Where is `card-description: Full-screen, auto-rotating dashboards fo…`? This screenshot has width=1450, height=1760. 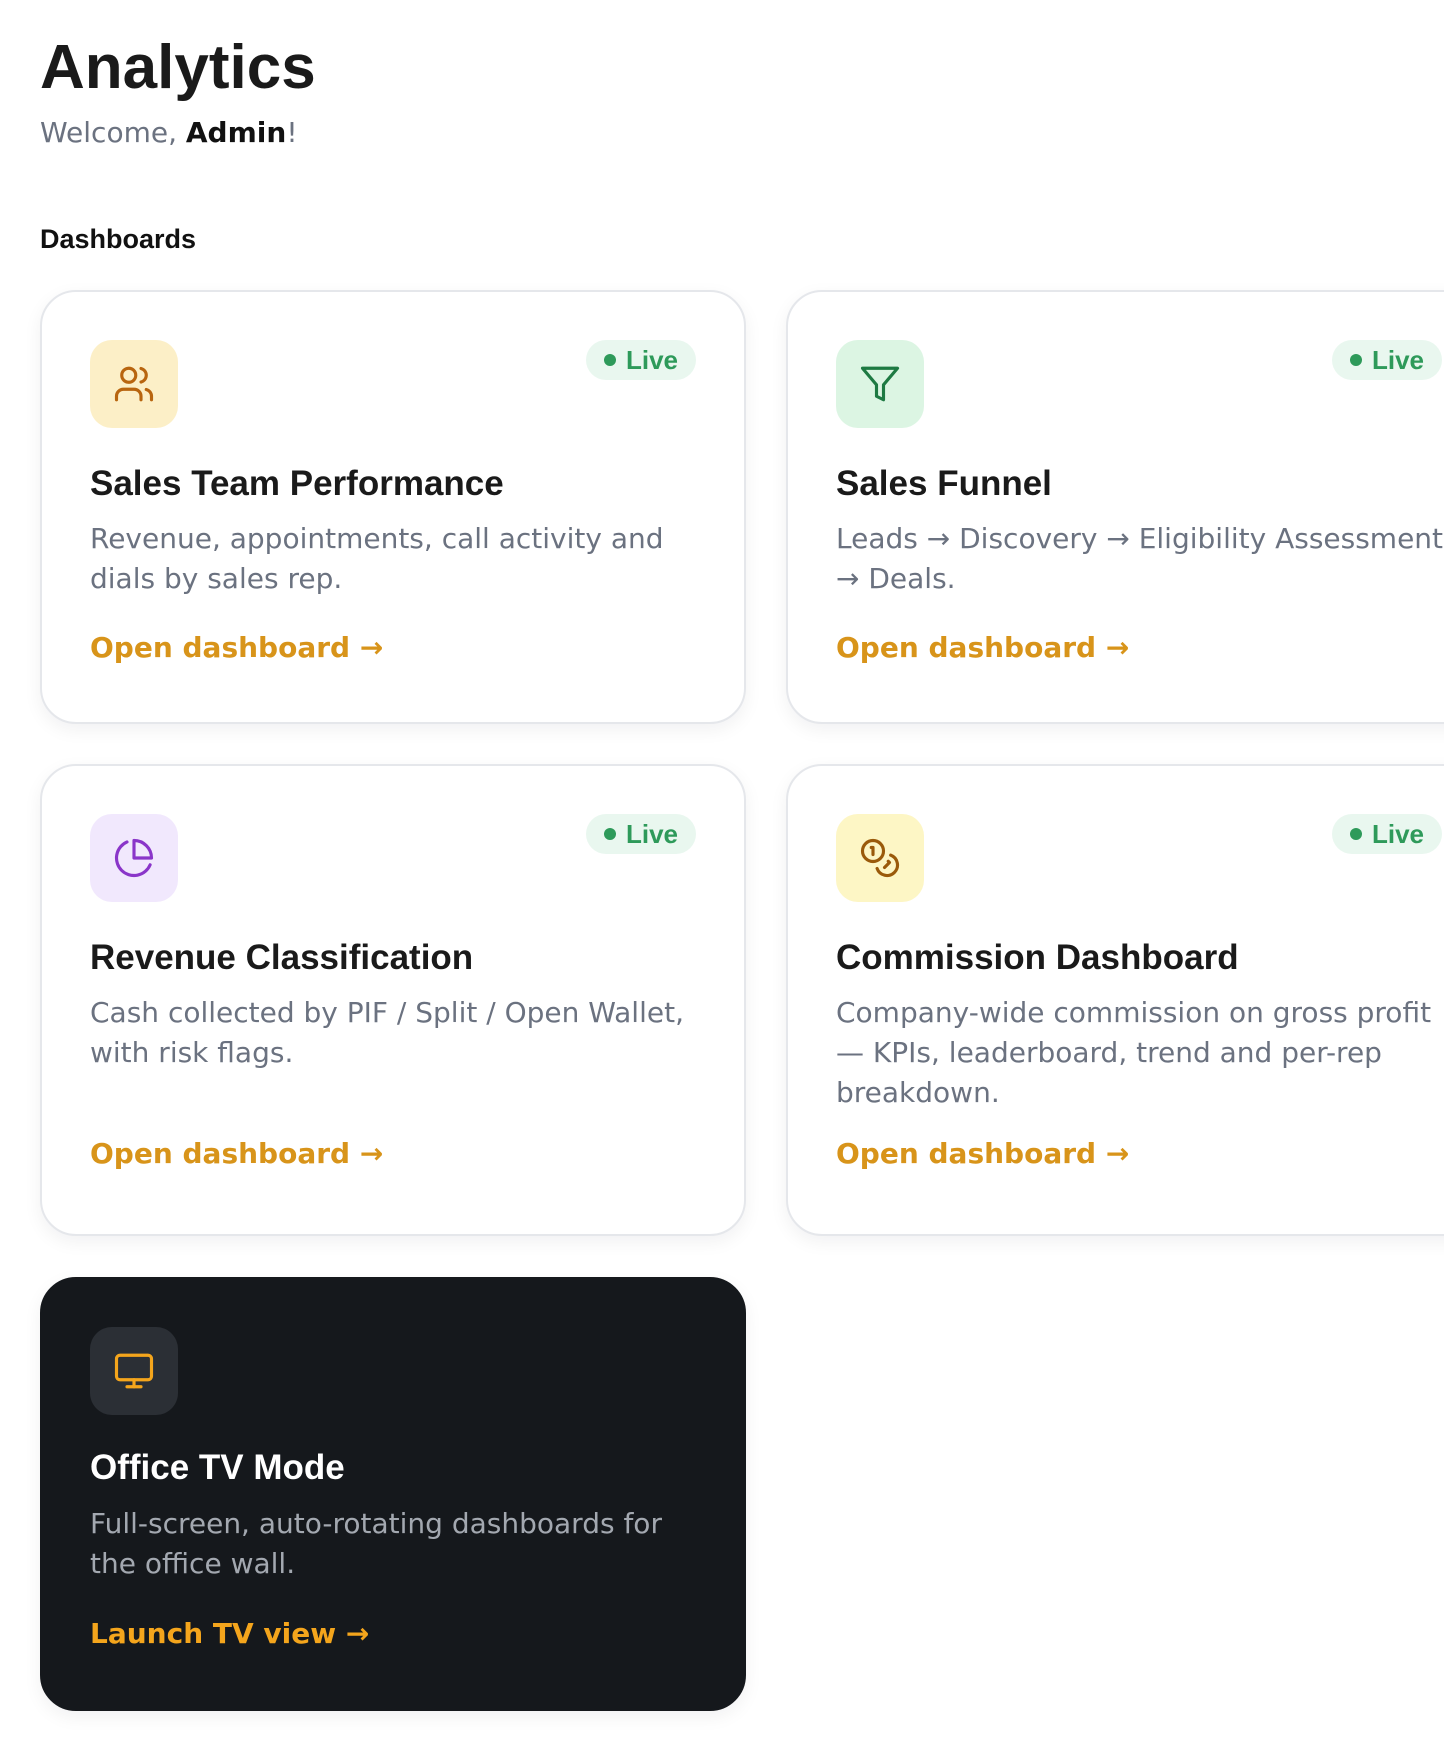 card-description: Full-screen, auto-rotating dashboards fo… is located at coordinates (376, 1543).